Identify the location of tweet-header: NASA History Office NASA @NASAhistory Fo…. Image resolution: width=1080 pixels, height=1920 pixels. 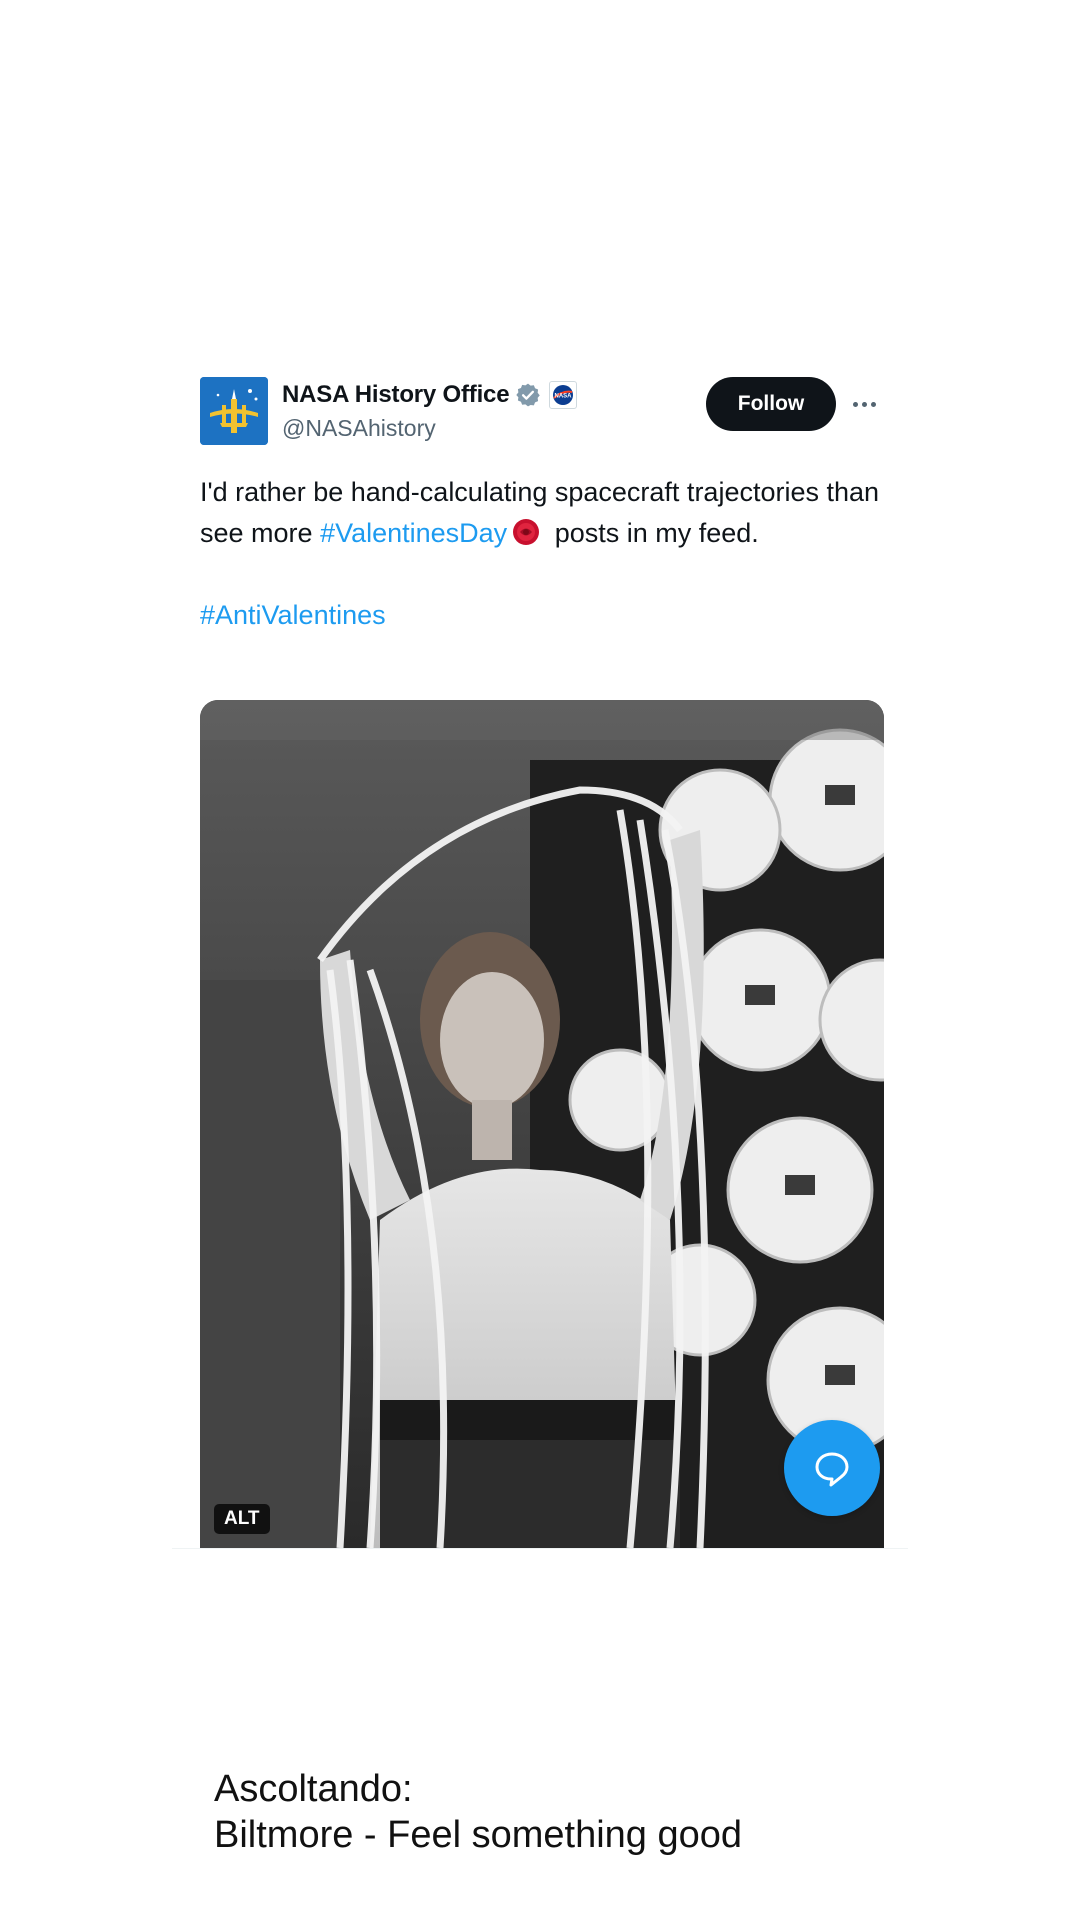
(540, 412).